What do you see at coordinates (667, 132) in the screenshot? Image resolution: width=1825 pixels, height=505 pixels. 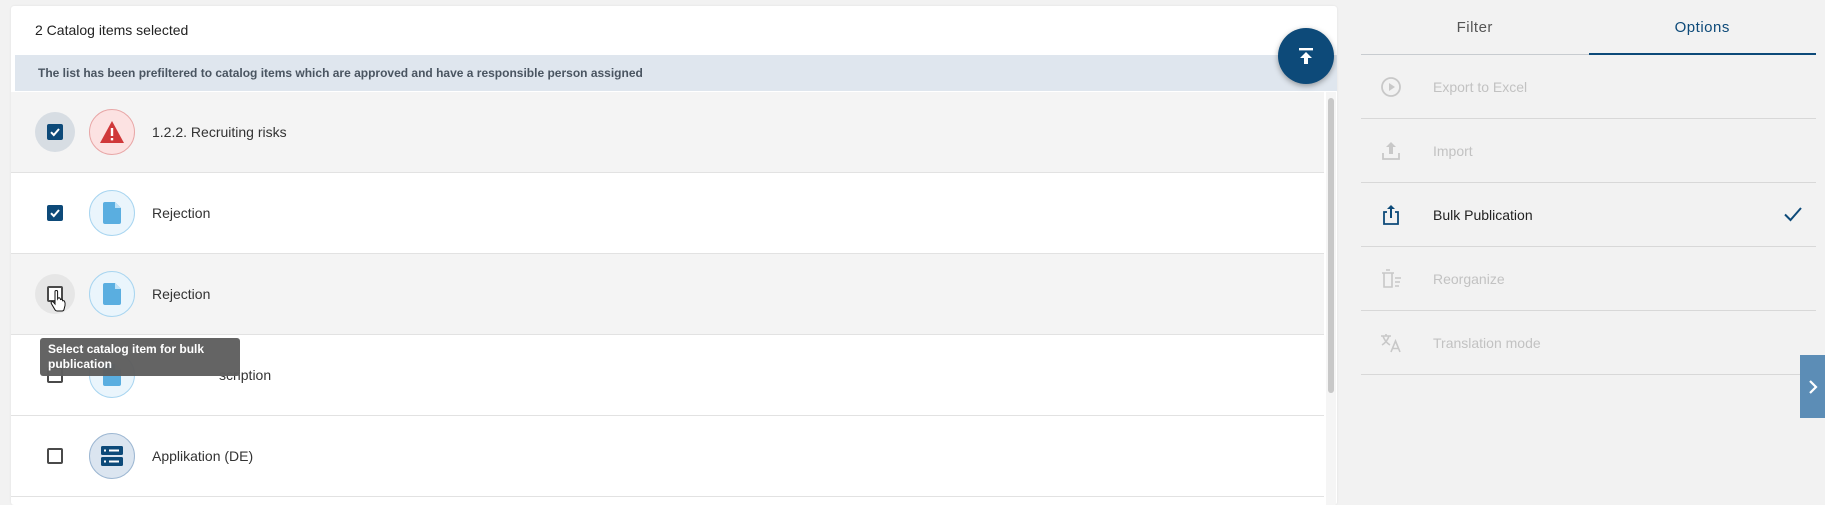 I see `list-item: 1.2.2. Recruiting risks` at bounding box center [667, 132].